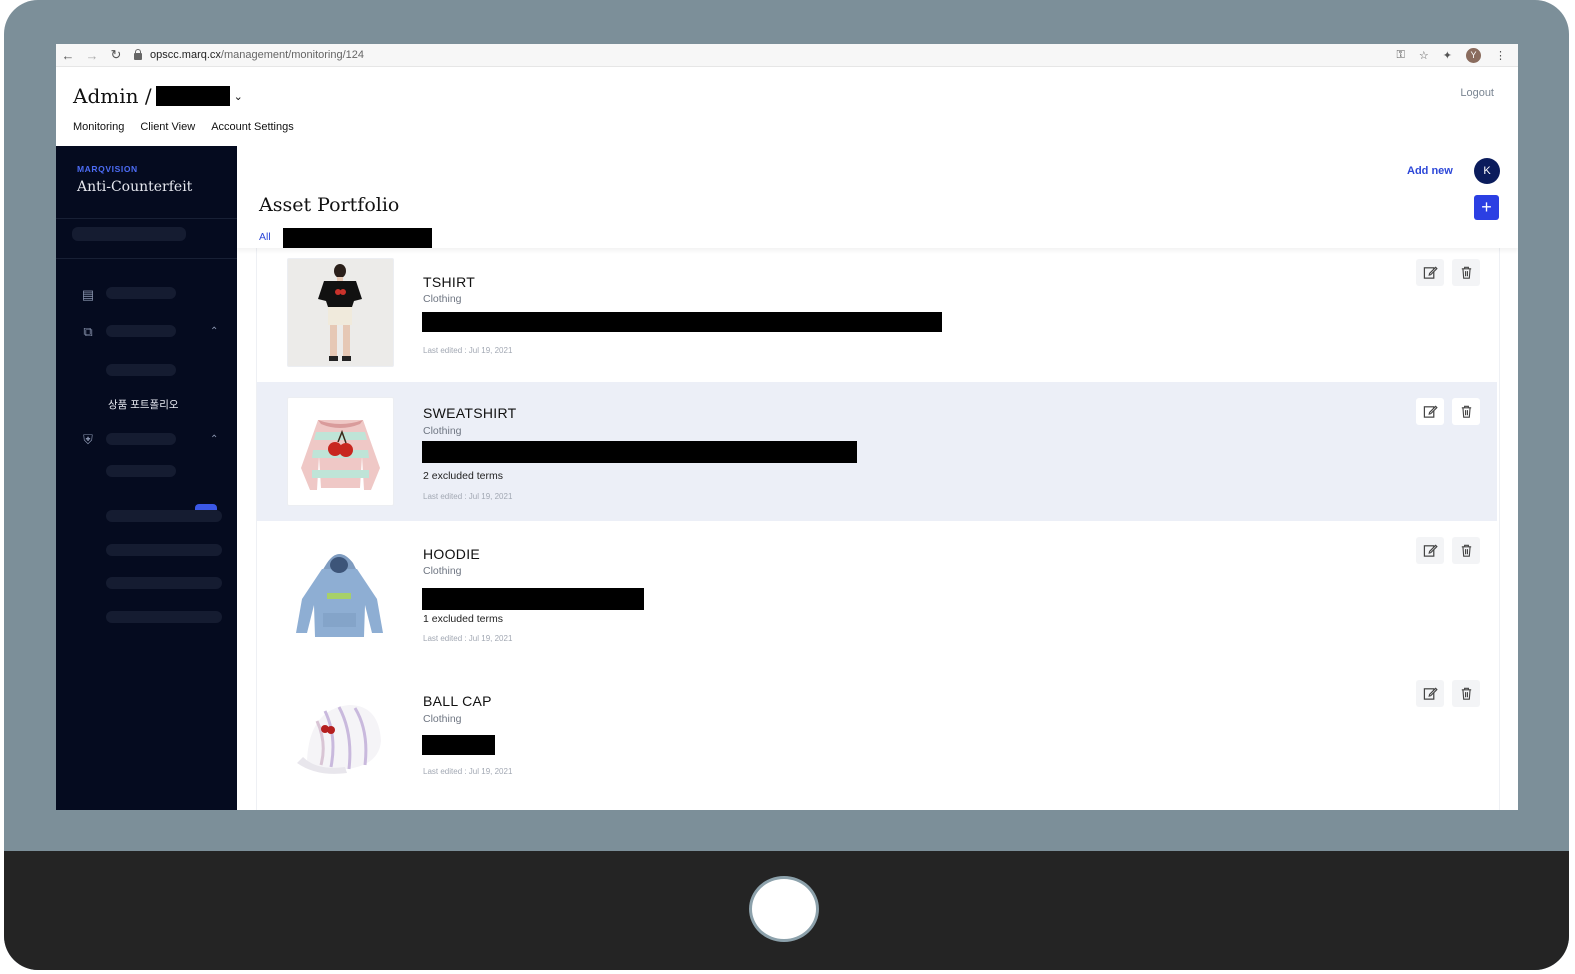  What do you see at coordinates (470, 413) in the screenshot?
I see `asset-name: SWEATSHIRT` at bounding box center [470, 413].